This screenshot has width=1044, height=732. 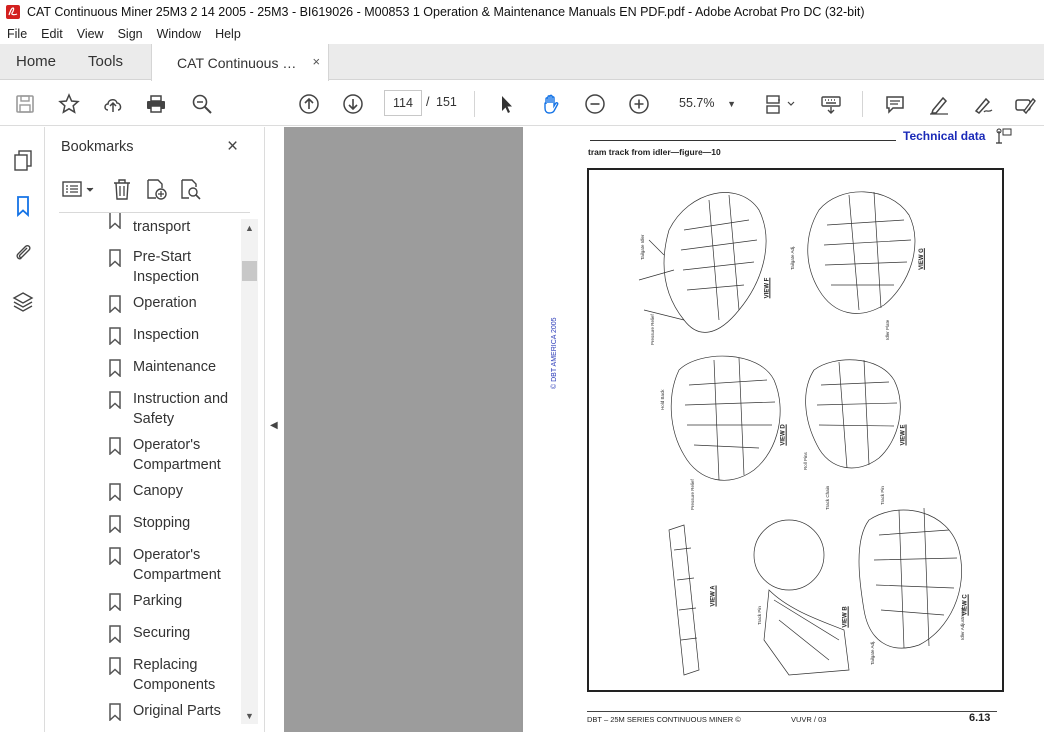 What do you see at coordinates (122, 189) in the screenshot?
I see `delete-bookmark-icon` at bounding box center [122, 189].